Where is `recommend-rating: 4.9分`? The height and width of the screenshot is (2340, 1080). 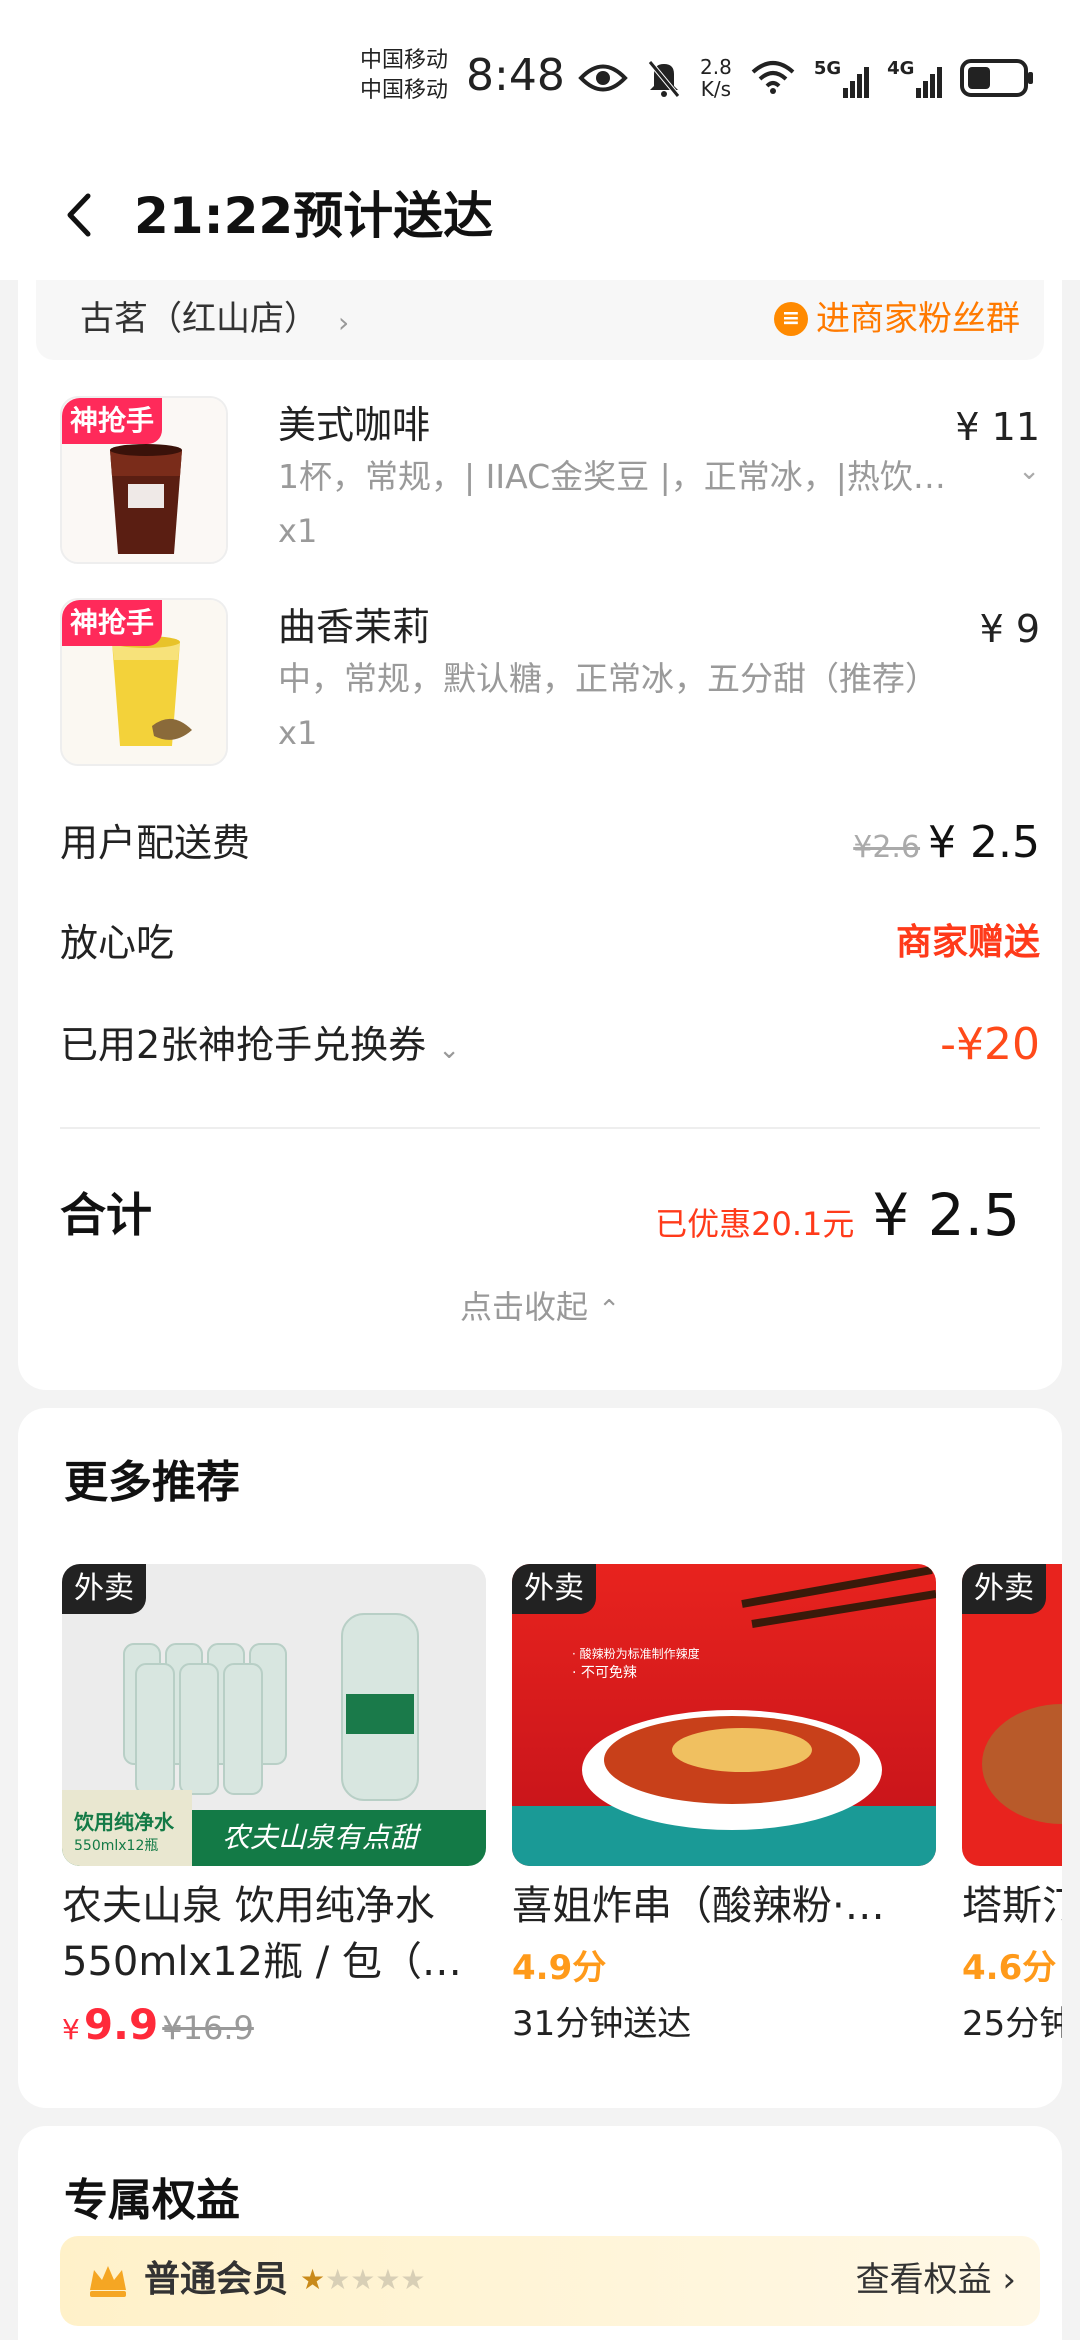 recommend-rating: 4.9分 is located at coordinates (559, 1968).